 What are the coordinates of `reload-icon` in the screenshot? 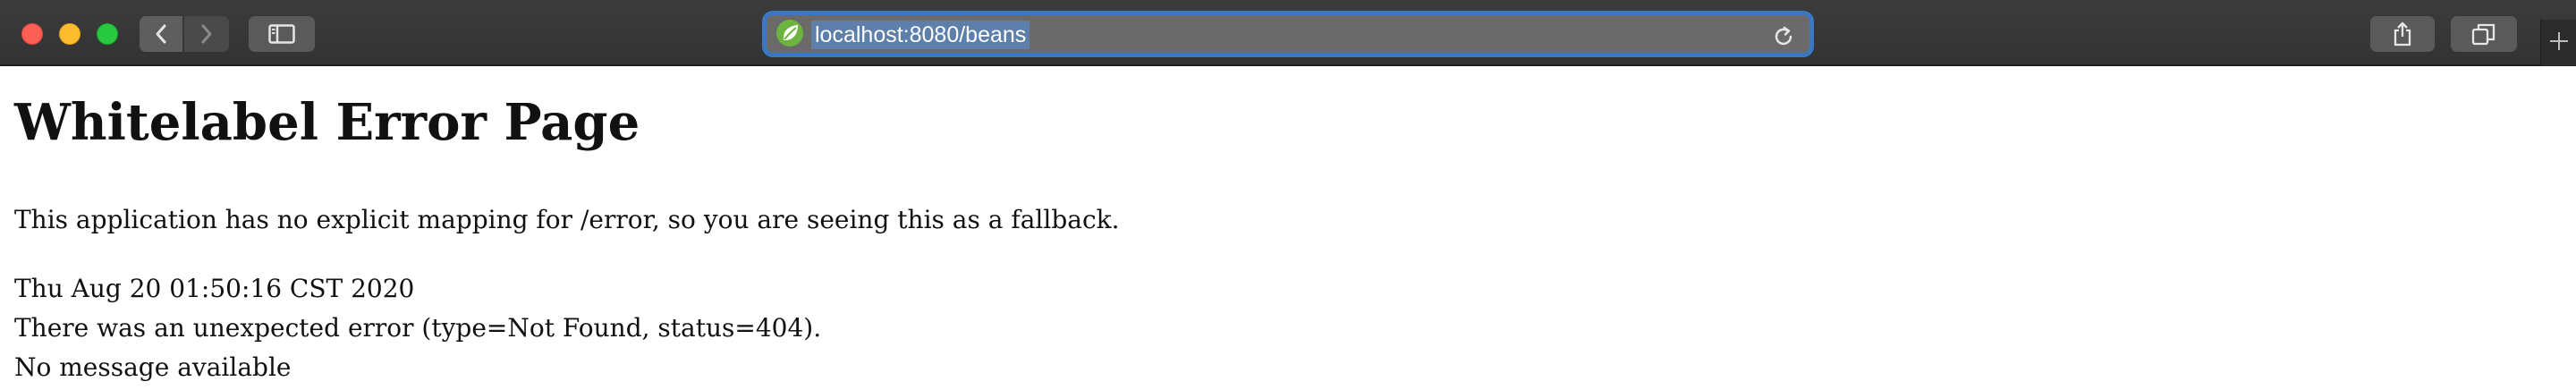 It's located at (1783, 39).